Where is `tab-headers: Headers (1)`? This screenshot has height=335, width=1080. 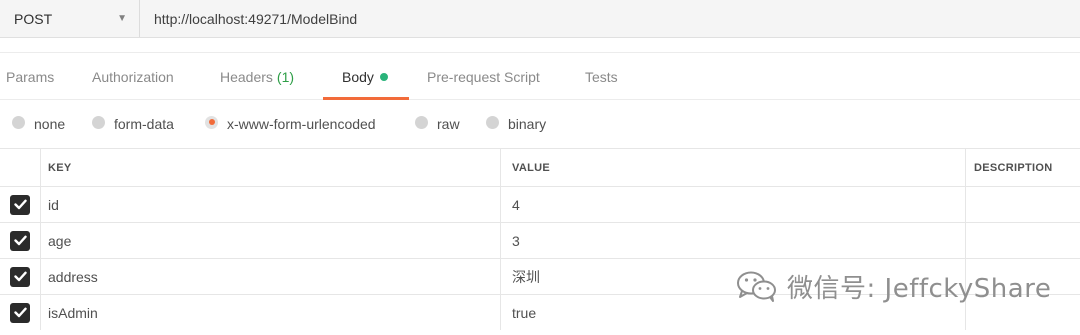
tab-headers: Headers (1) is located at coordinates (257, 77).